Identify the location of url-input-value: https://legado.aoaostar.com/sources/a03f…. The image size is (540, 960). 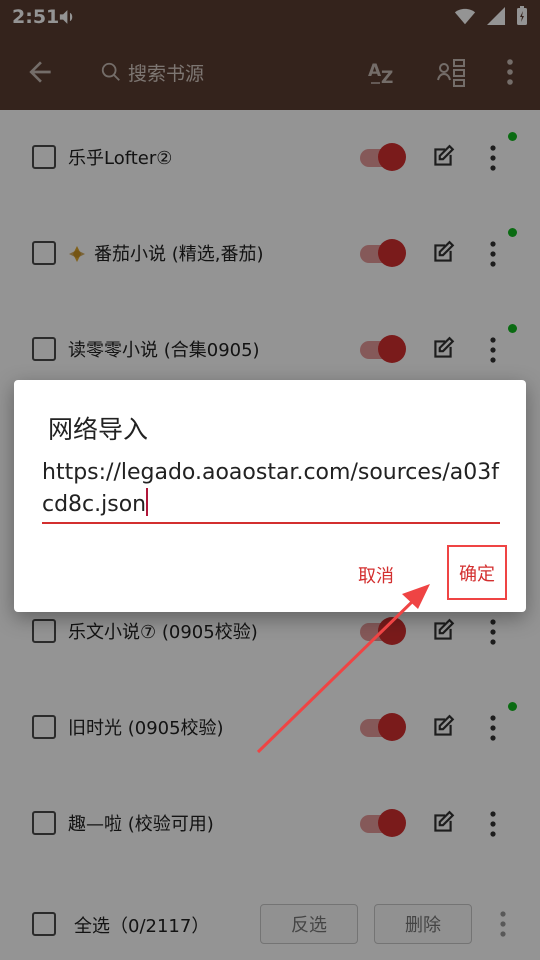
(271, 488).